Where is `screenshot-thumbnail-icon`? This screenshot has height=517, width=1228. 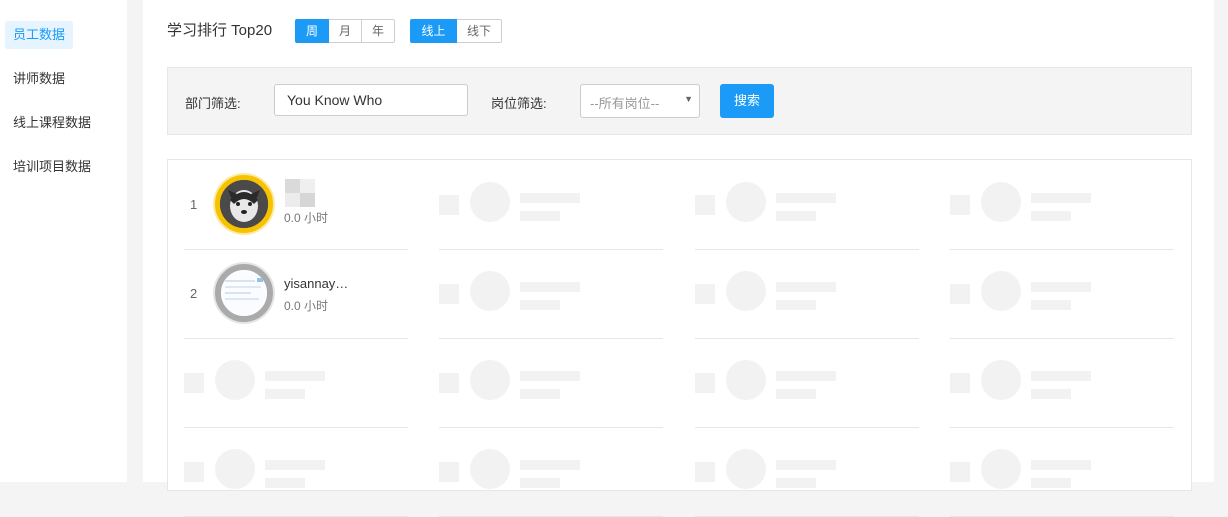
screenshot-thumbnail-icon is located at coordinates (244, 293).